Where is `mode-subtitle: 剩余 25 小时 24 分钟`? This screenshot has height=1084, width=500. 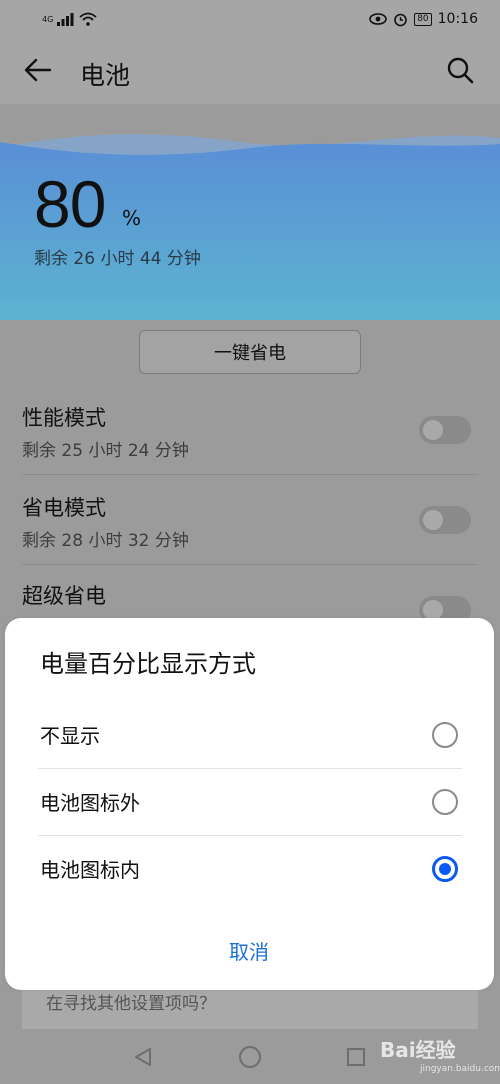
mode-subtitle: 剩余 25 小时 24 分钟 is located at coordinates (105, 451).